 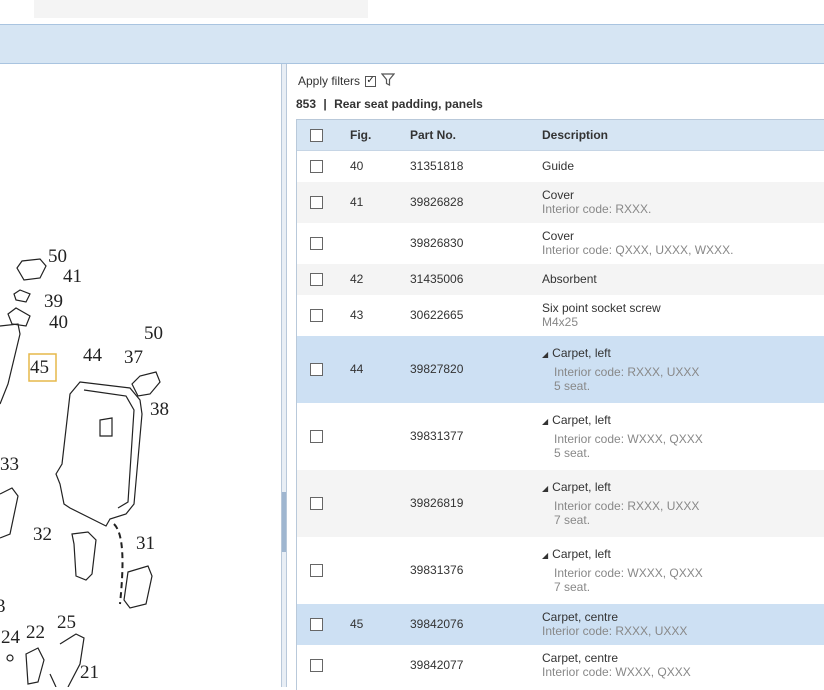 I want to click on description-text: Guide, so click(x=558, y=166).